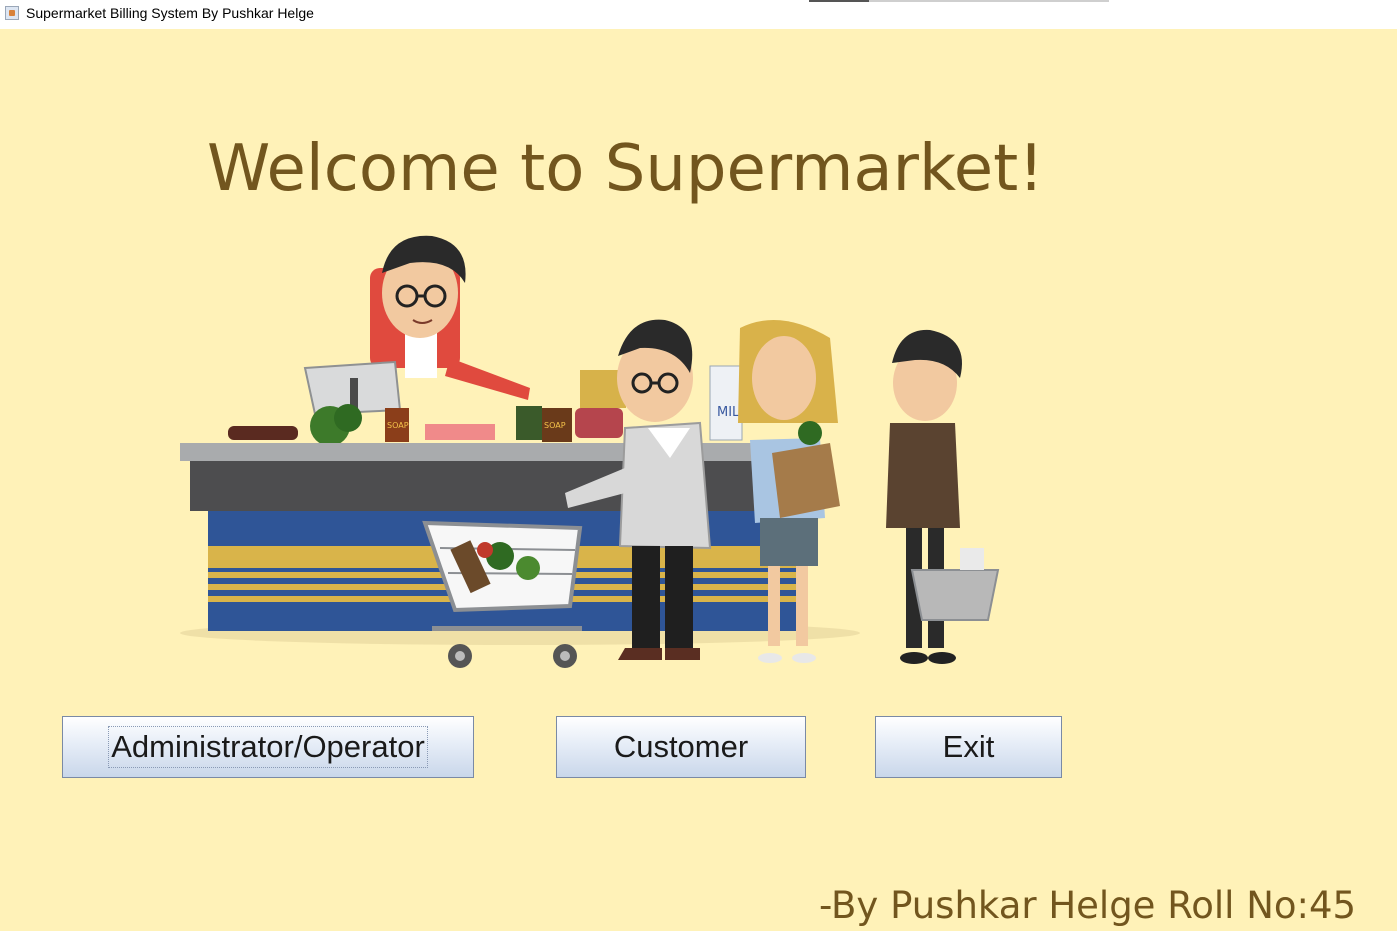  I want to click on welcome-heading: Welcome to Supermarket!, so click(625, 169).